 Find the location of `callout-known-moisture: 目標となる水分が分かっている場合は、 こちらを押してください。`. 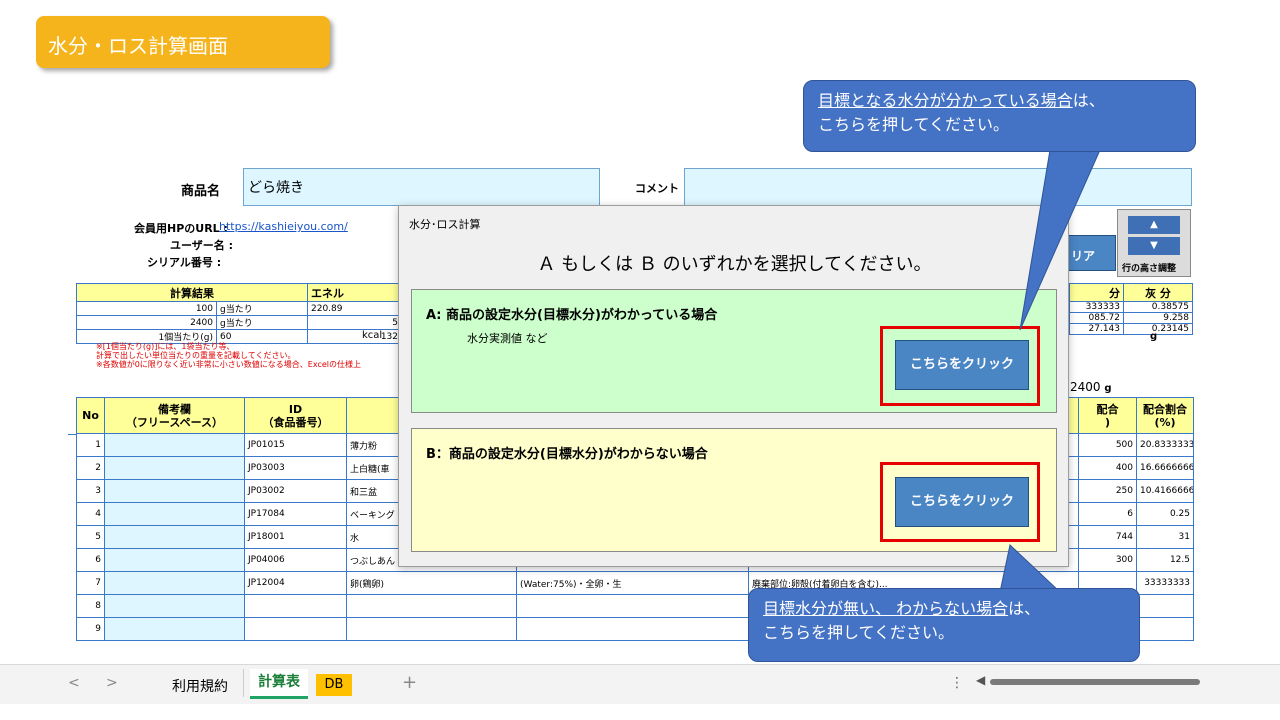

callout-known-moisture: 目標となる水分が分かっている場合は、 こちらを押してください。 is located at coordinates (999, 116).